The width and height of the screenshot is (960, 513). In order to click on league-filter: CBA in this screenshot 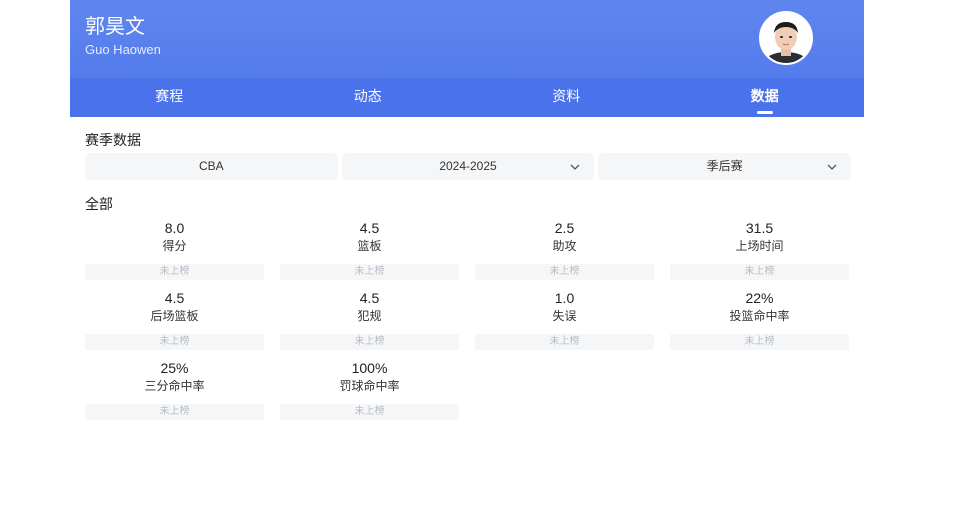, I will do `click(211, 166)`.